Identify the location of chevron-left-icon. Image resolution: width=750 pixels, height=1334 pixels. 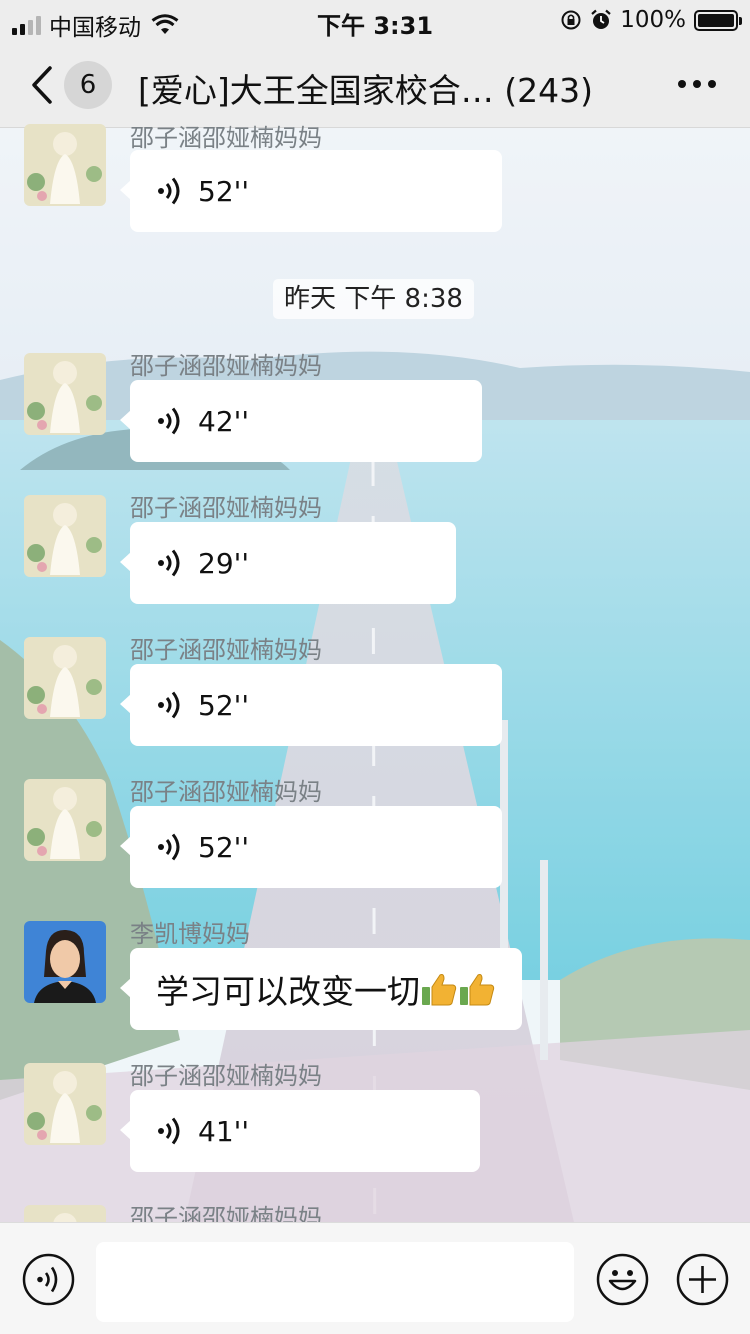
(42, 85).